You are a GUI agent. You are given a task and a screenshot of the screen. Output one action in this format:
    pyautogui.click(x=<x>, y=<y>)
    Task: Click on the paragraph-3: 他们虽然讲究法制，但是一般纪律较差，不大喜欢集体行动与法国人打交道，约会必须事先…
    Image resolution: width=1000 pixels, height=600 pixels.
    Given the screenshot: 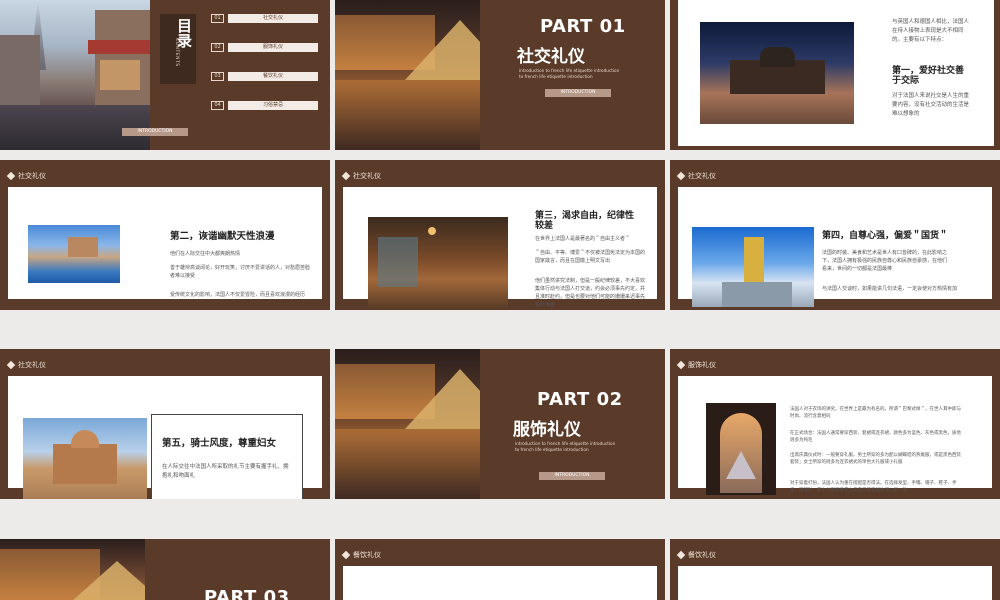 What is the action you would take?
    pyautogui.click(x=590, y=293)
    